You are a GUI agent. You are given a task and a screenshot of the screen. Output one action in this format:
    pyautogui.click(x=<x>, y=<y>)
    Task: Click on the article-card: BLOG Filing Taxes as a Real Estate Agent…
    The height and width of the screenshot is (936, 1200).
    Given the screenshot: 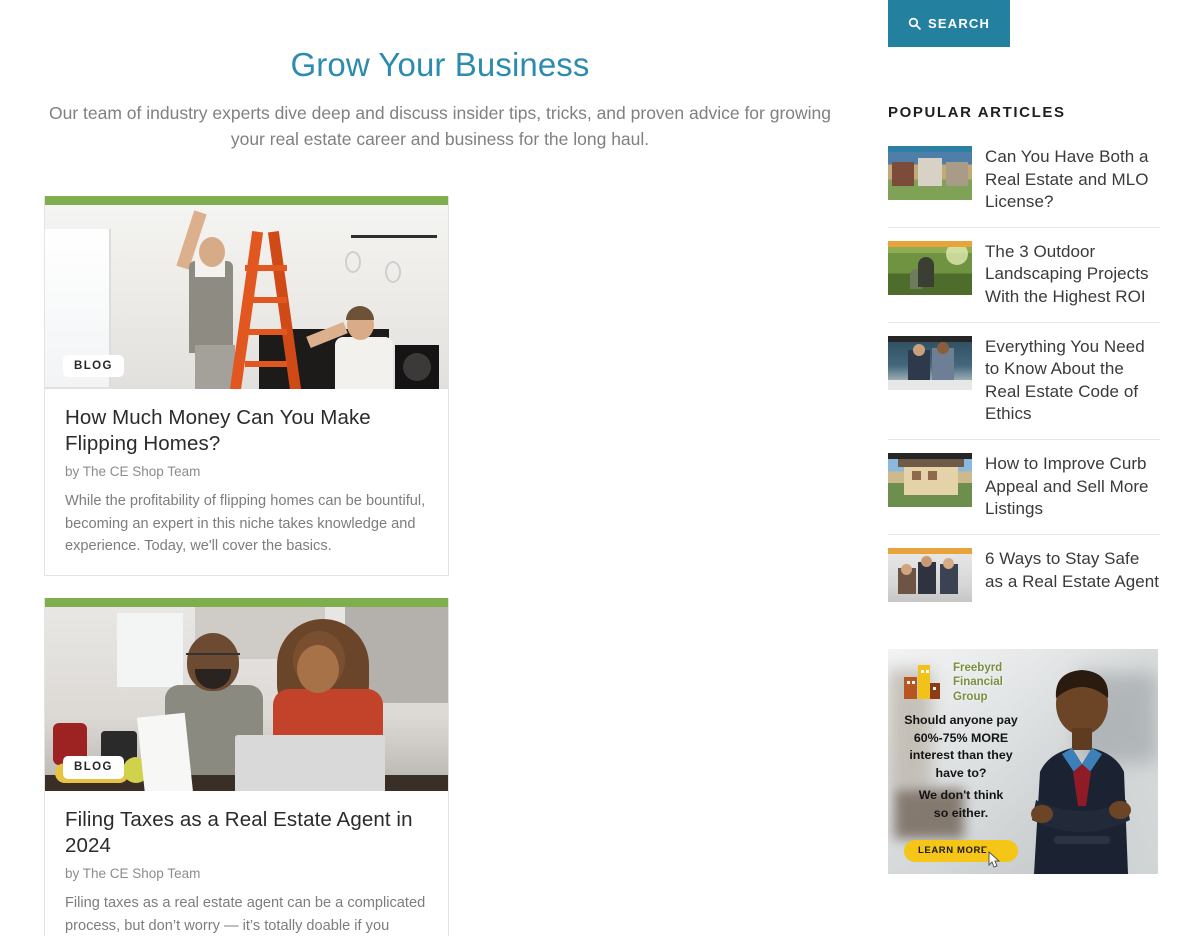 What is the action you would take?
    pyautogui.click(x=246, y=766)
    